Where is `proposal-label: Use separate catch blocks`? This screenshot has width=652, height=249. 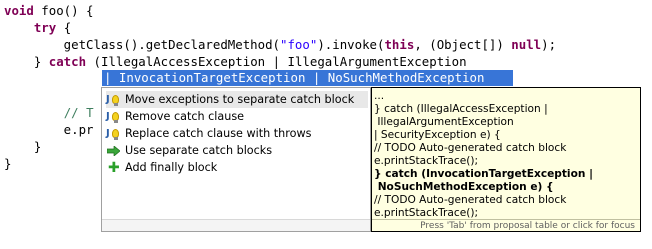
proposal-label: Use separate catch blocks is located at coordinates (199, 150).